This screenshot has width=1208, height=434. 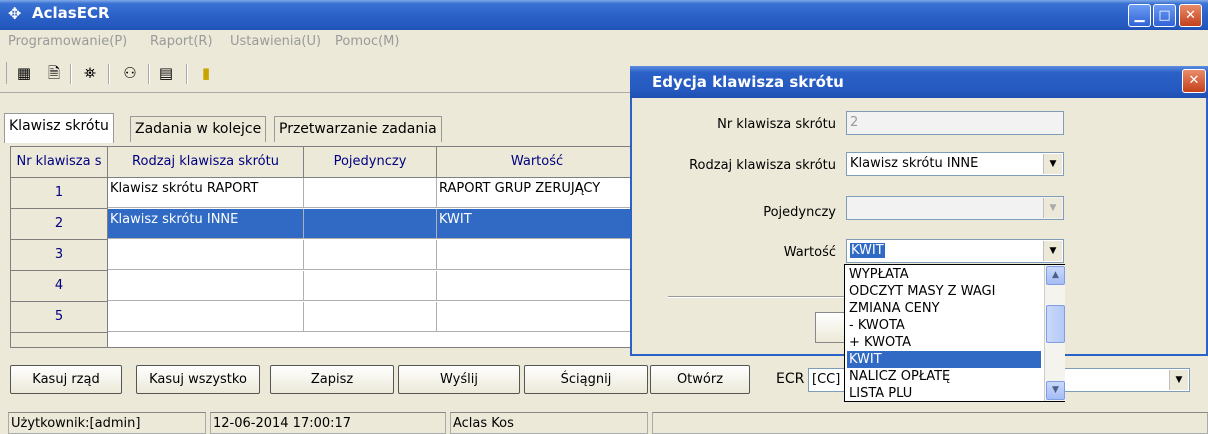 What do you see at coordinates (776, 124) in the screenshot?
I see `label-nr-klawisza: Nr klawisza skrótu` at bounding box center [776, 124].